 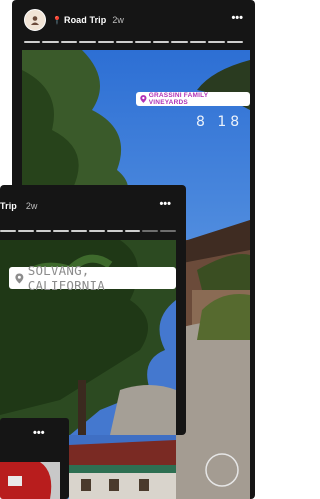 What do you see at coordinates (139, 20) in the screenshot?
I see `story-header: 📍 Road Trip 2w` at bounding box center [139, 20].